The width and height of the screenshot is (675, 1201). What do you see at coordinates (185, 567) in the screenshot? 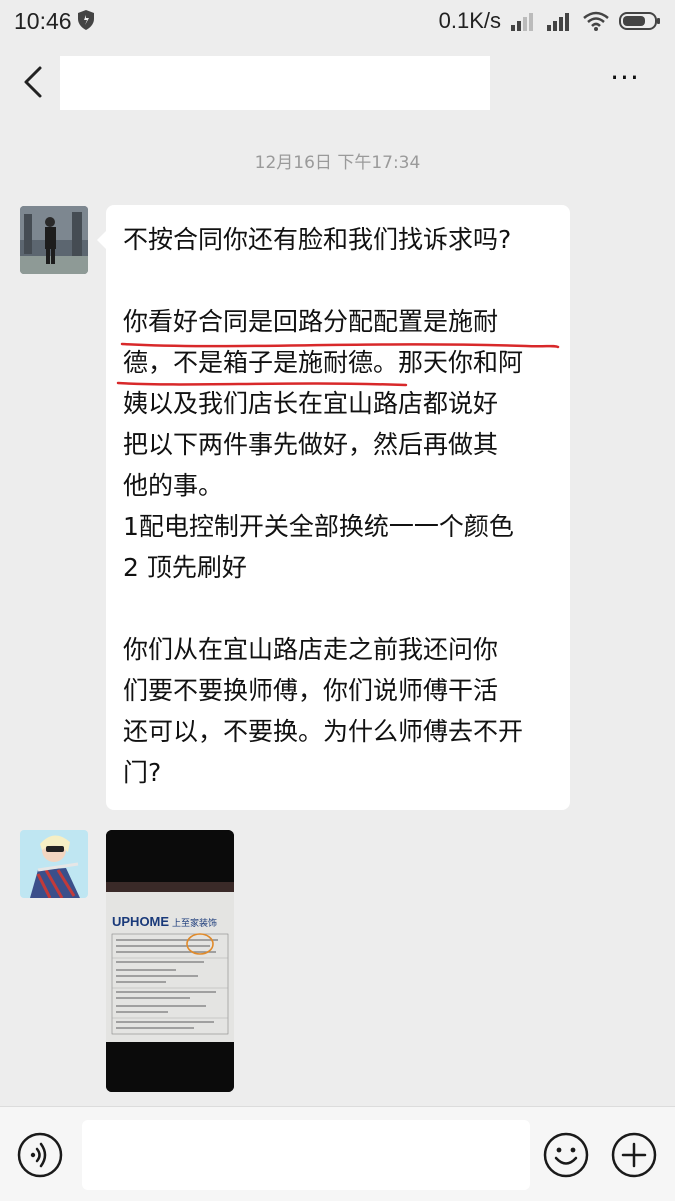
I see `message-line: 2 顶先刷好` at bounding box center [185, 567].